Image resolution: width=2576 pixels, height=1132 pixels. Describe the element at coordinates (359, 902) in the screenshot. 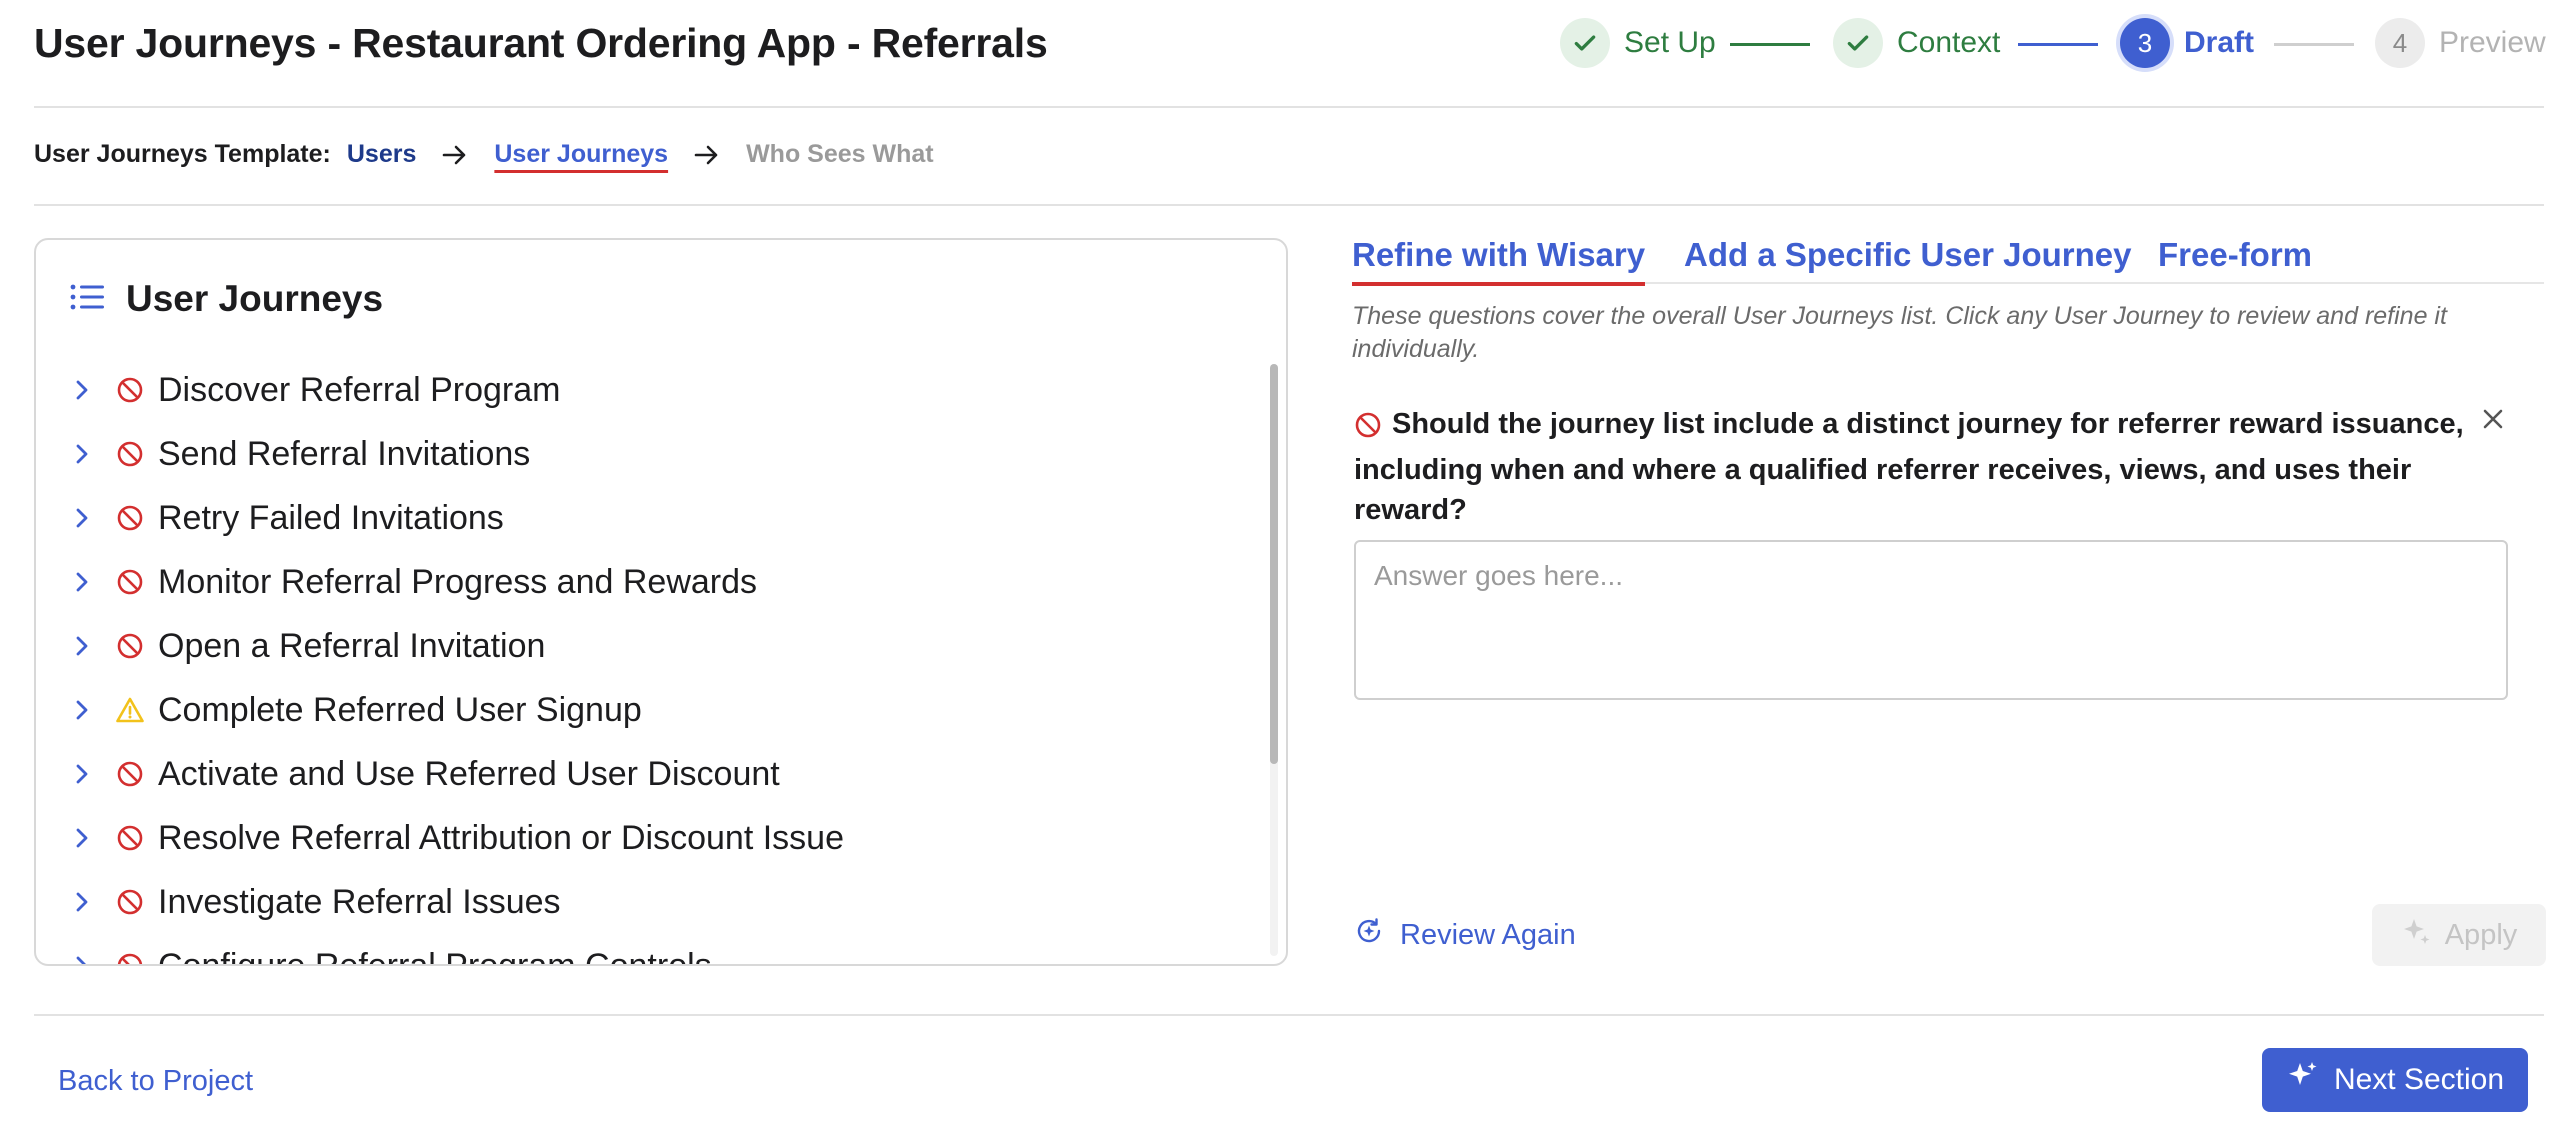

I see `journey-name: Investigate Referral Issues` at that location.